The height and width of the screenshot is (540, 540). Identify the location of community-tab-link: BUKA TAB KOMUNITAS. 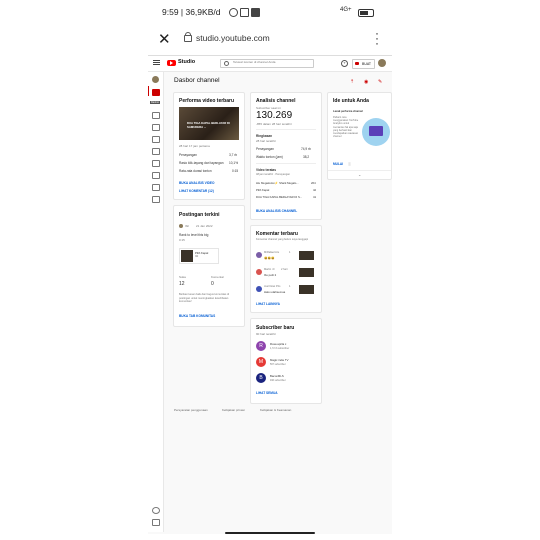
(197, 316).